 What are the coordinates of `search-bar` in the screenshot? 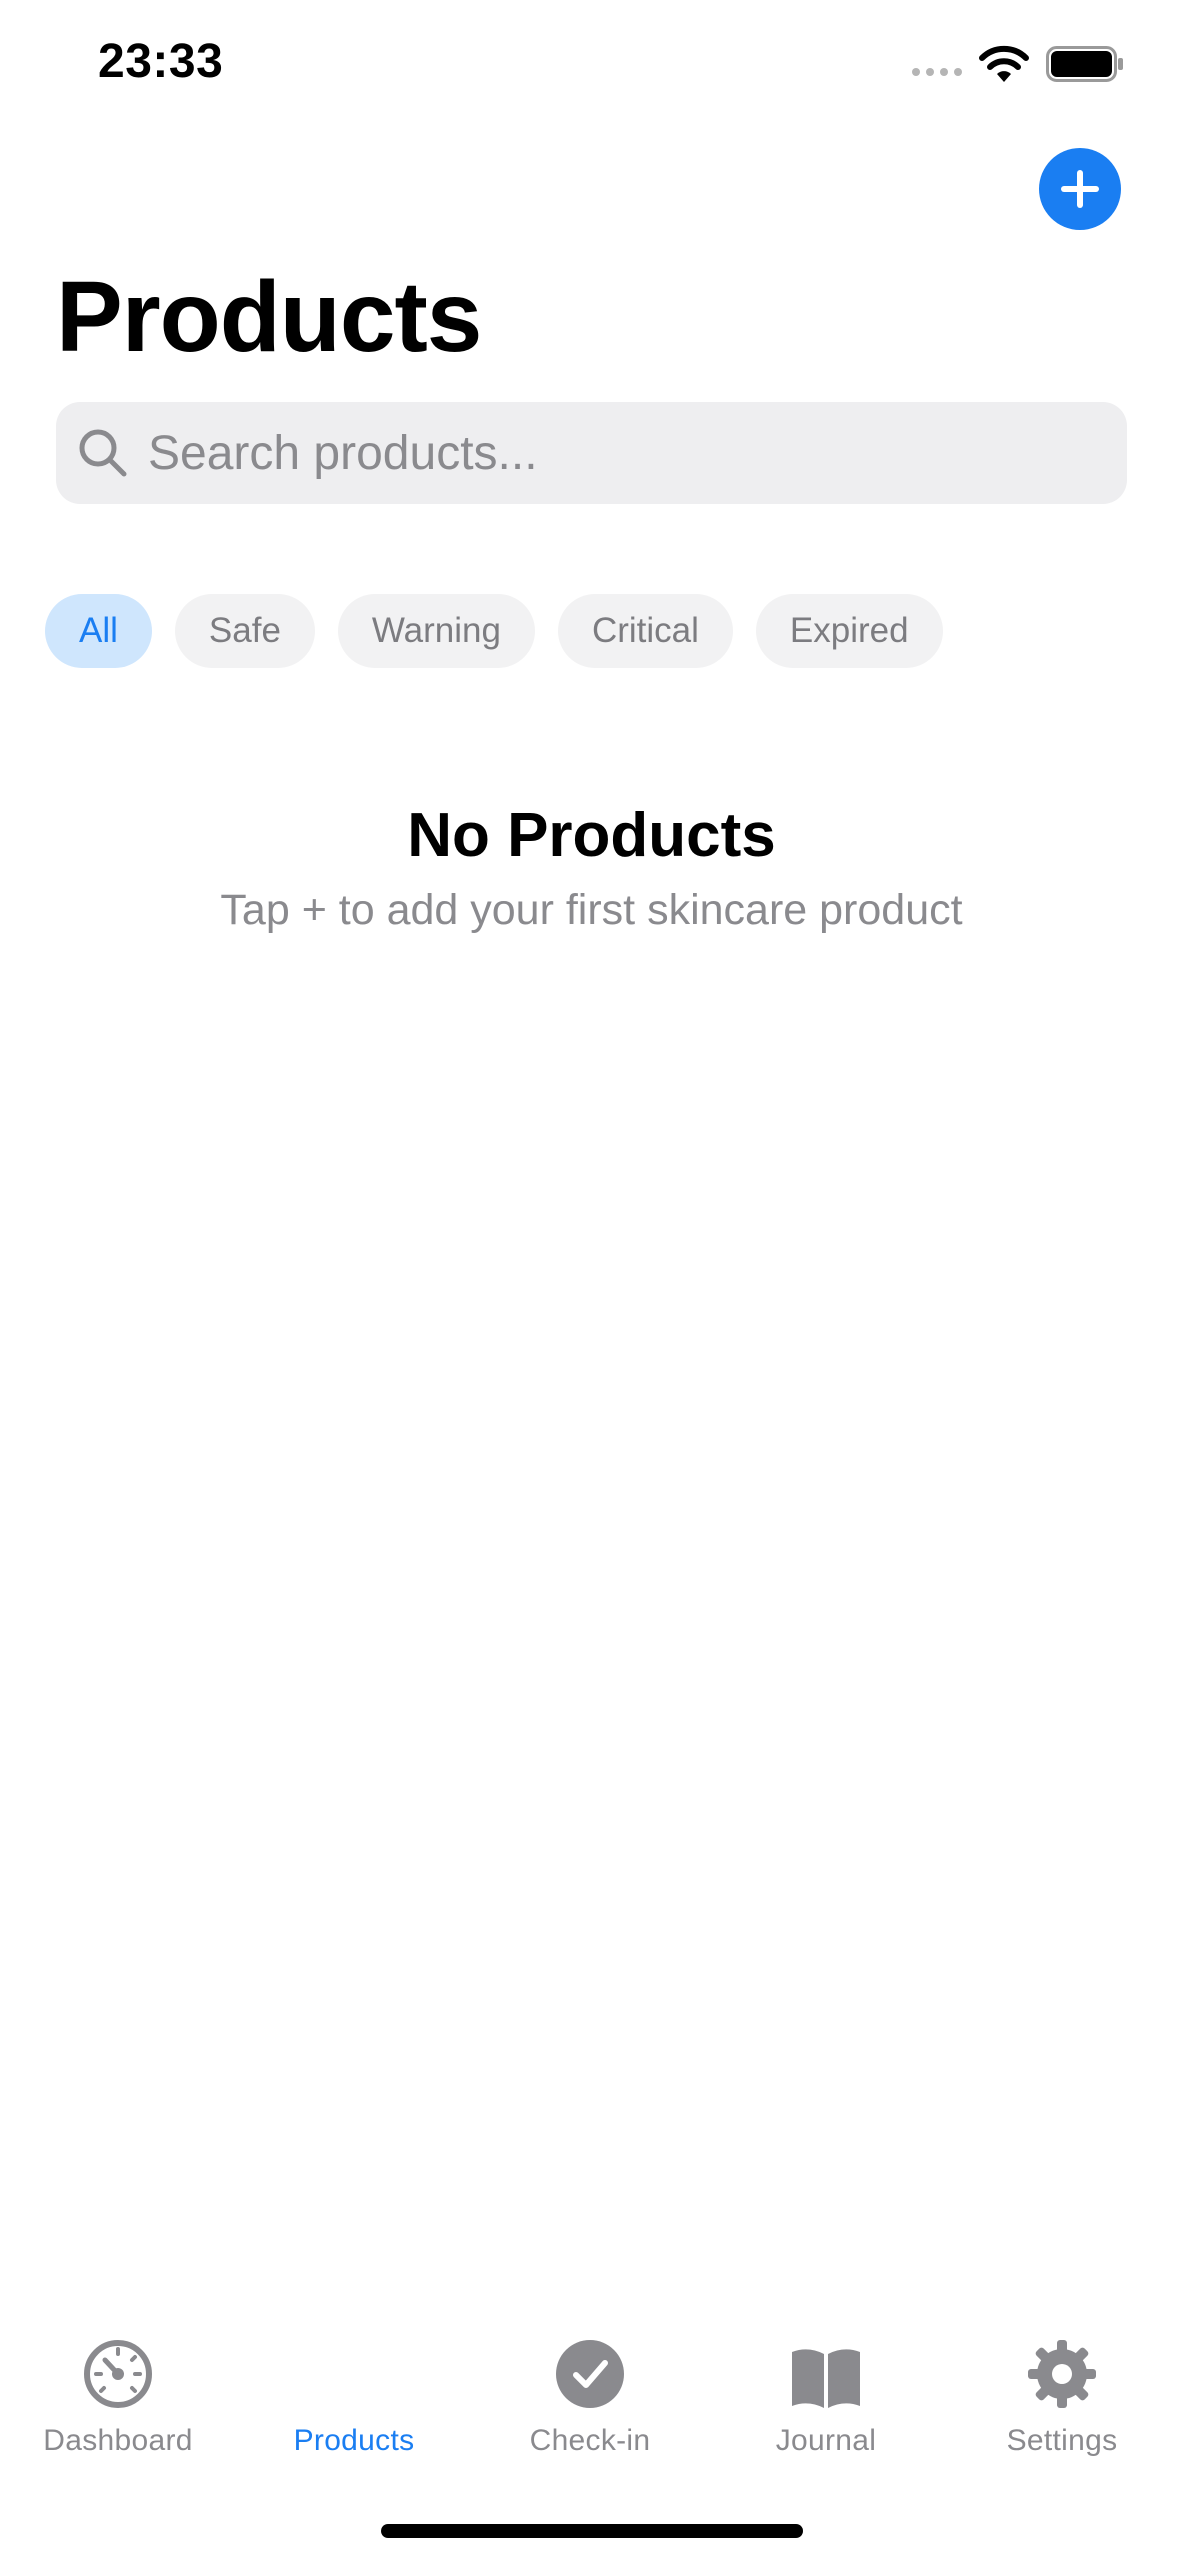 It's located at (591, 453).